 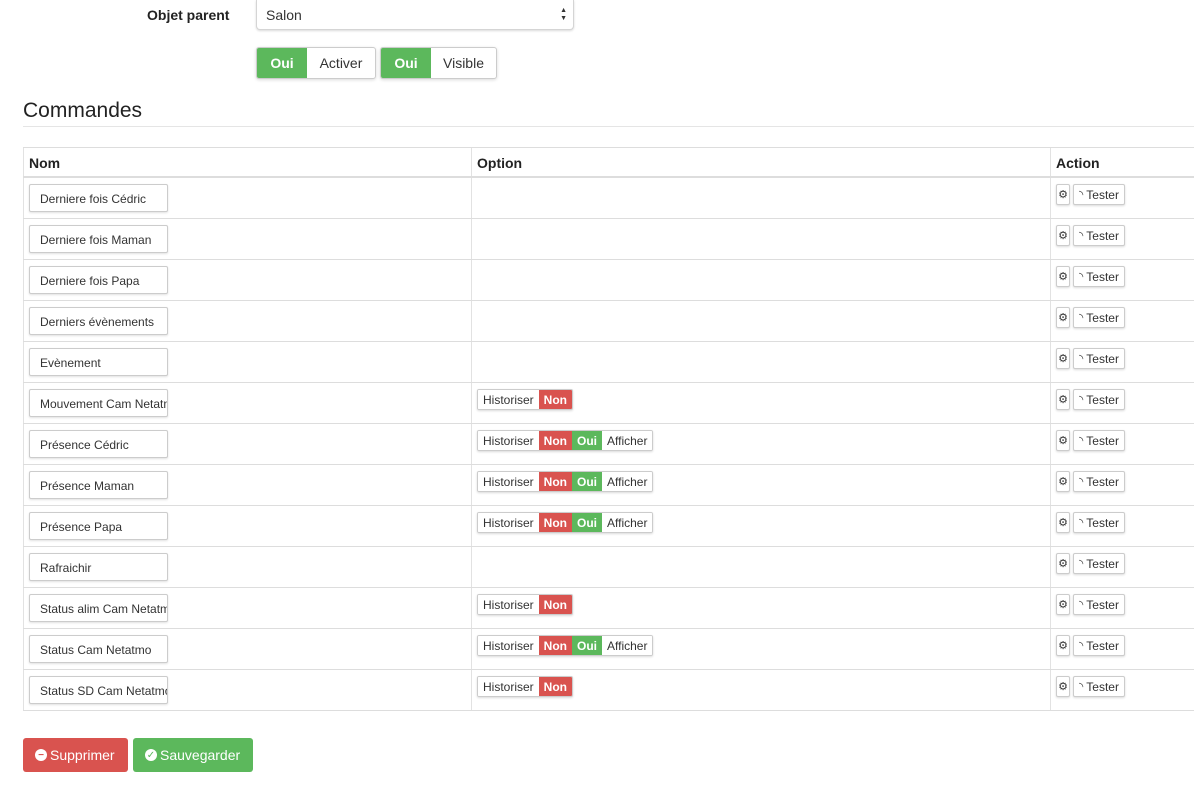 I want to click on command-name-input: Rafraichir, so click(x=98, y=567).